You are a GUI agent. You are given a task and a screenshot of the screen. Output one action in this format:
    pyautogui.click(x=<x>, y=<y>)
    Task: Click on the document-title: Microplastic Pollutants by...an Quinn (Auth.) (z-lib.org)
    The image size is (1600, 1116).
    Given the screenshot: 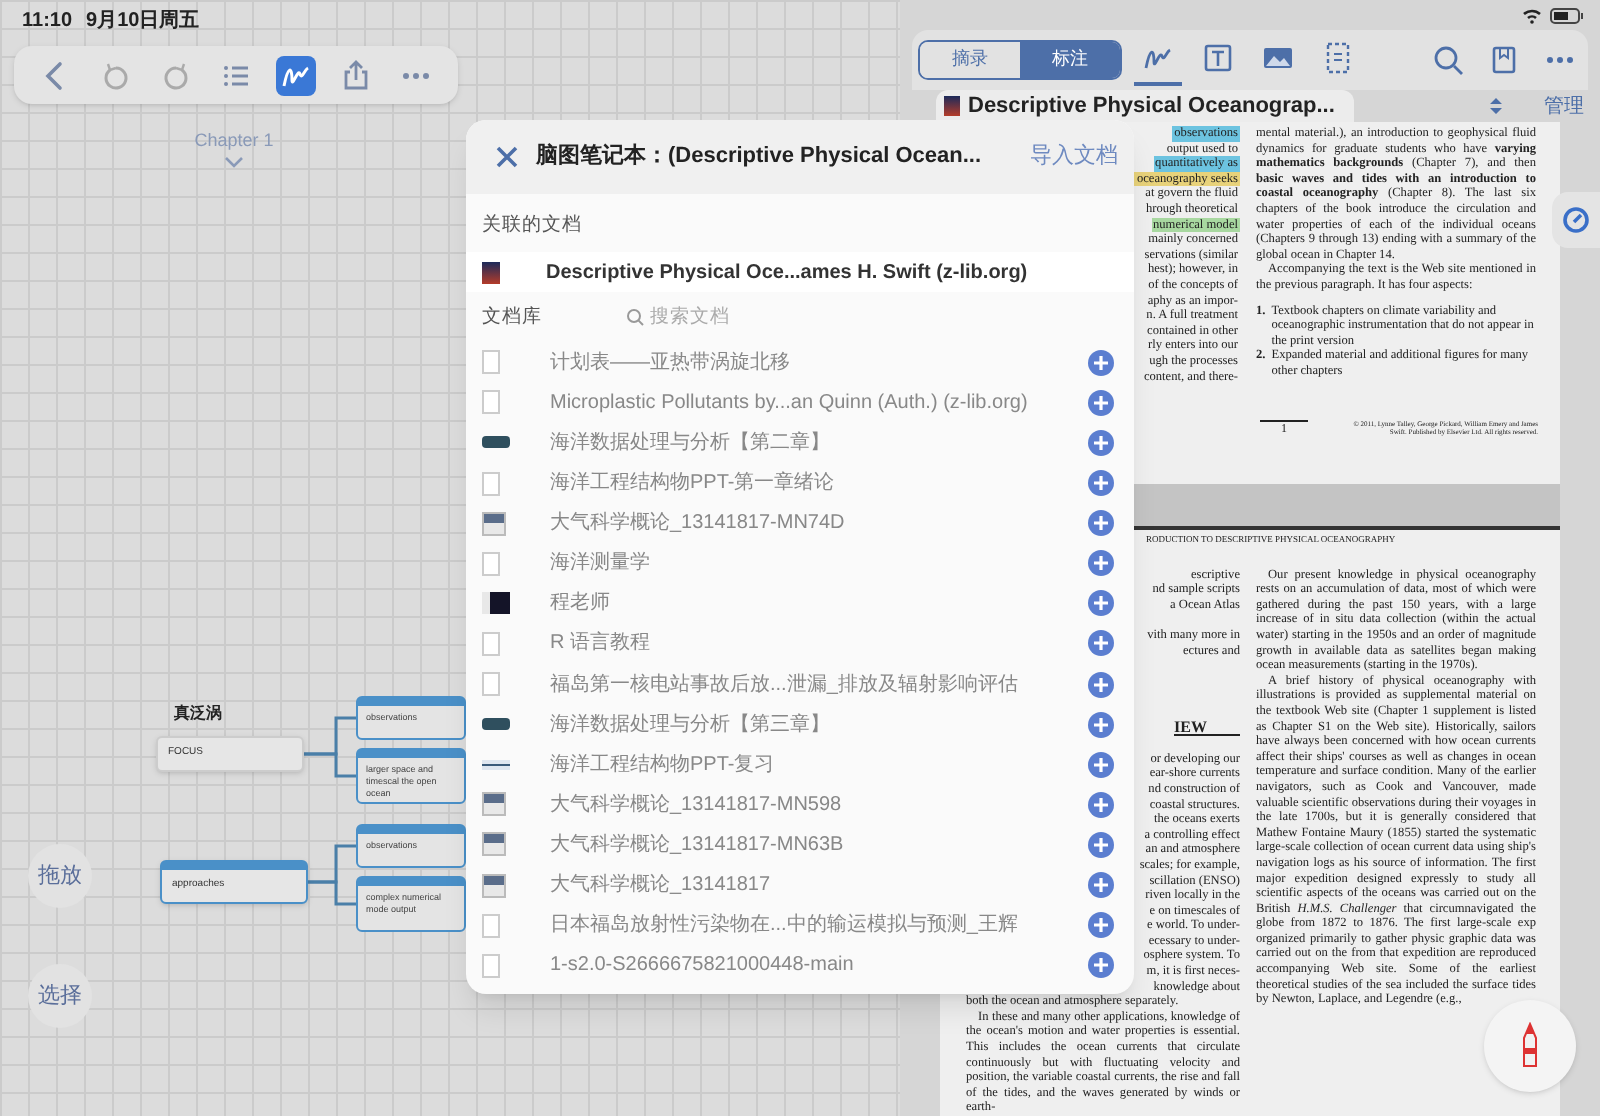 What is the action you would take?
    pyautogui.click(x=790, y=403)
    